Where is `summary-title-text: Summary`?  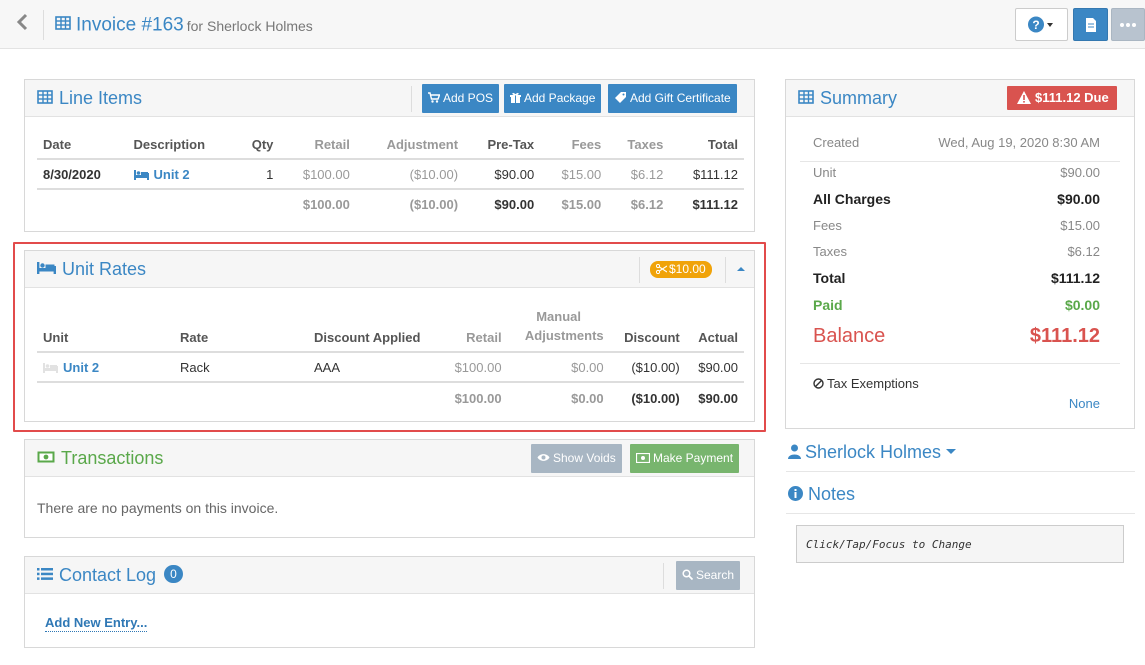 summary-title-text: Summary is located at coordinates (859, 98).